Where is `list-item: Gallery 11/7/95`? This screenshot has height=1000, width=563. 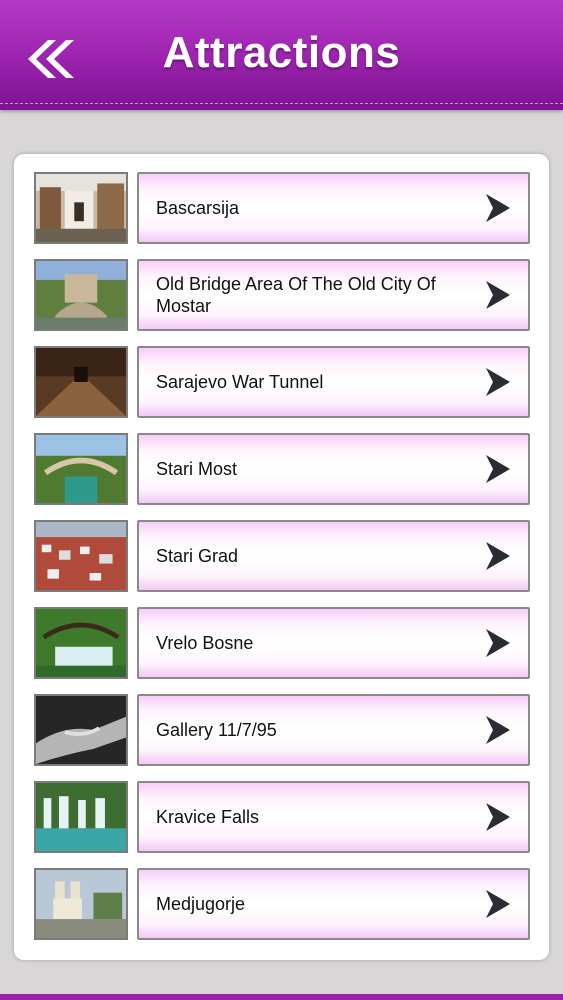
list-item: Gallery 11/7/95 is located at coordinates (283, 732).